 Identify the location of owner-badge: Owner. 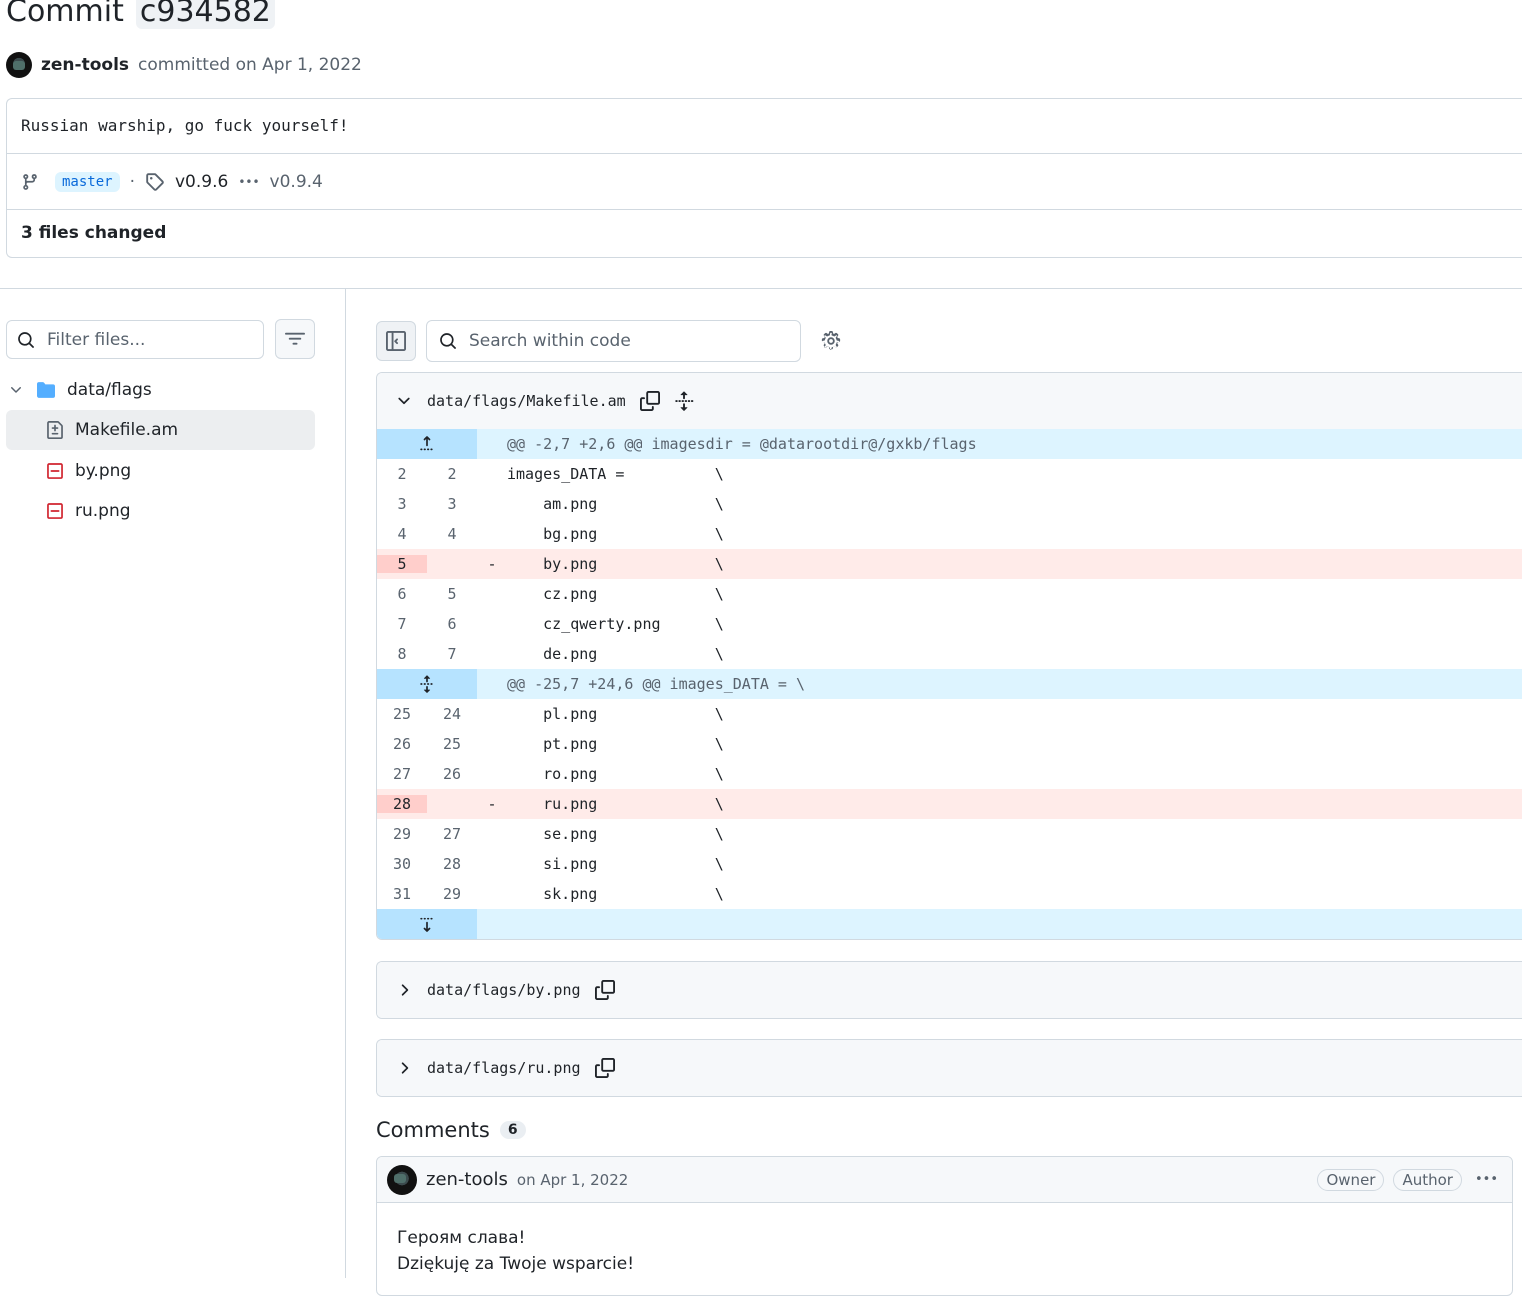
(1351, 1179).